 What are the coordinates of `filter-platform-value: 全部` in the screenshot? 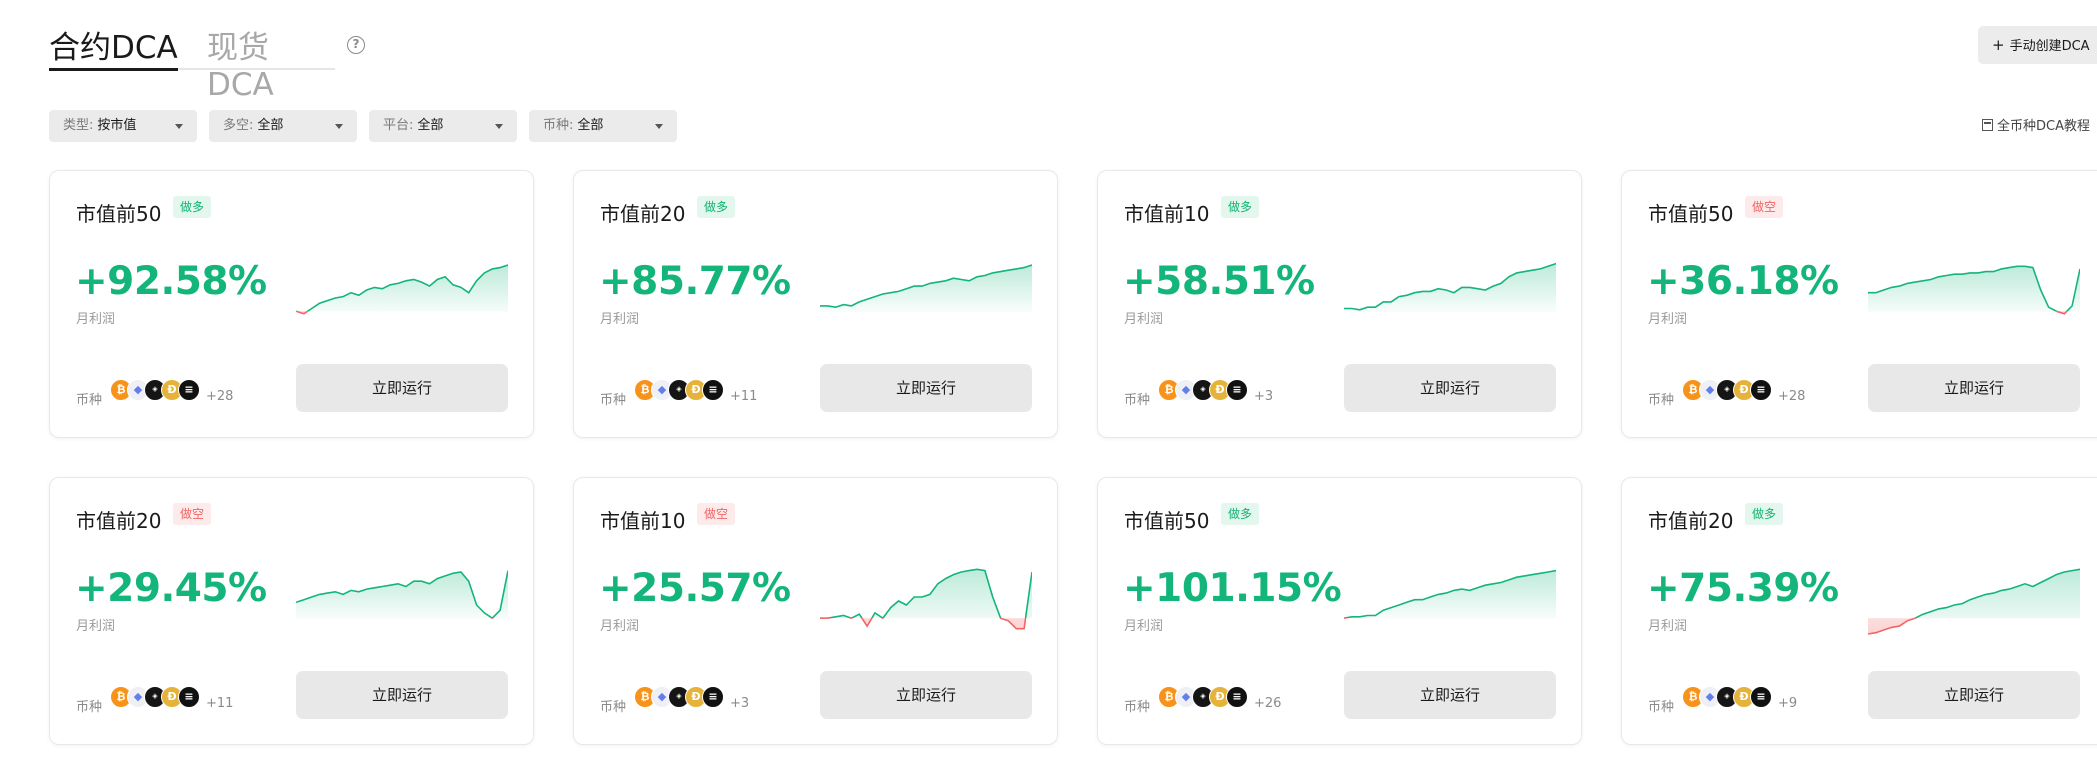 It's located at (430, 125).